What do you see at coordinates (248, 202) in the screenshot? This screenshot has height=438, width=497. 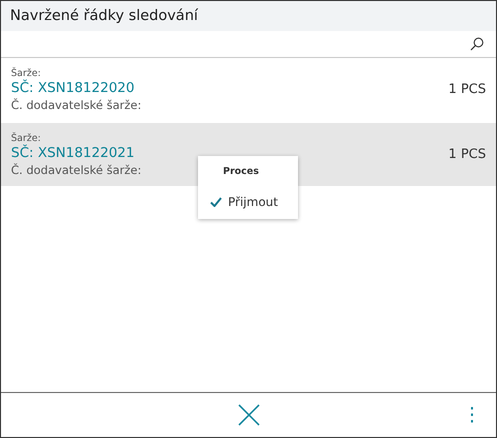 I see `menu-item: Přijmout` at bounding box center [248, 202].